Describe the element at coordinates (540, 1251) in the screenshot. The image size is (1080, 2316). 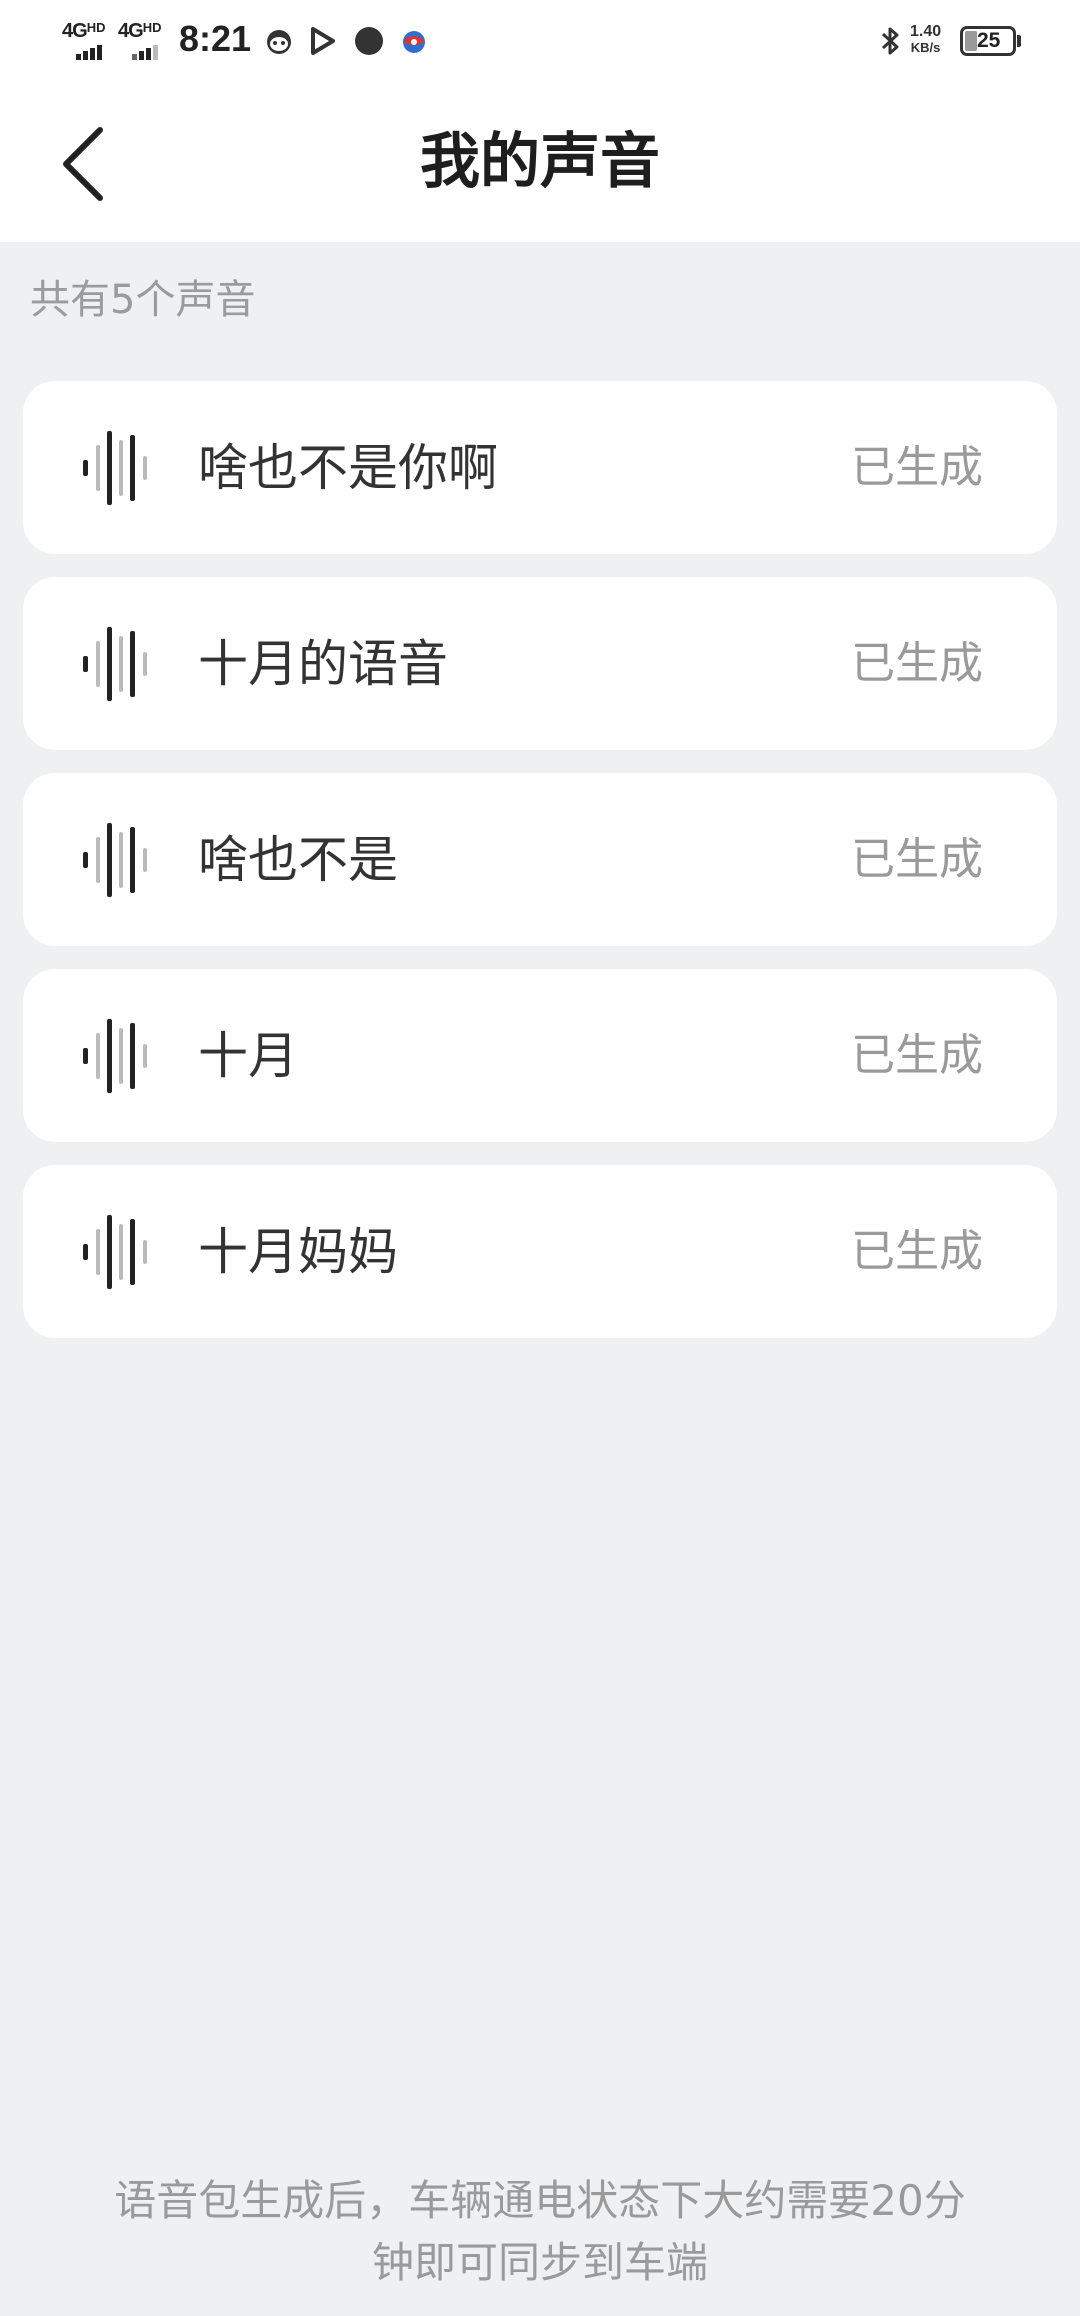
I see `voice-item: 十月妈妈 已生成` at that location.